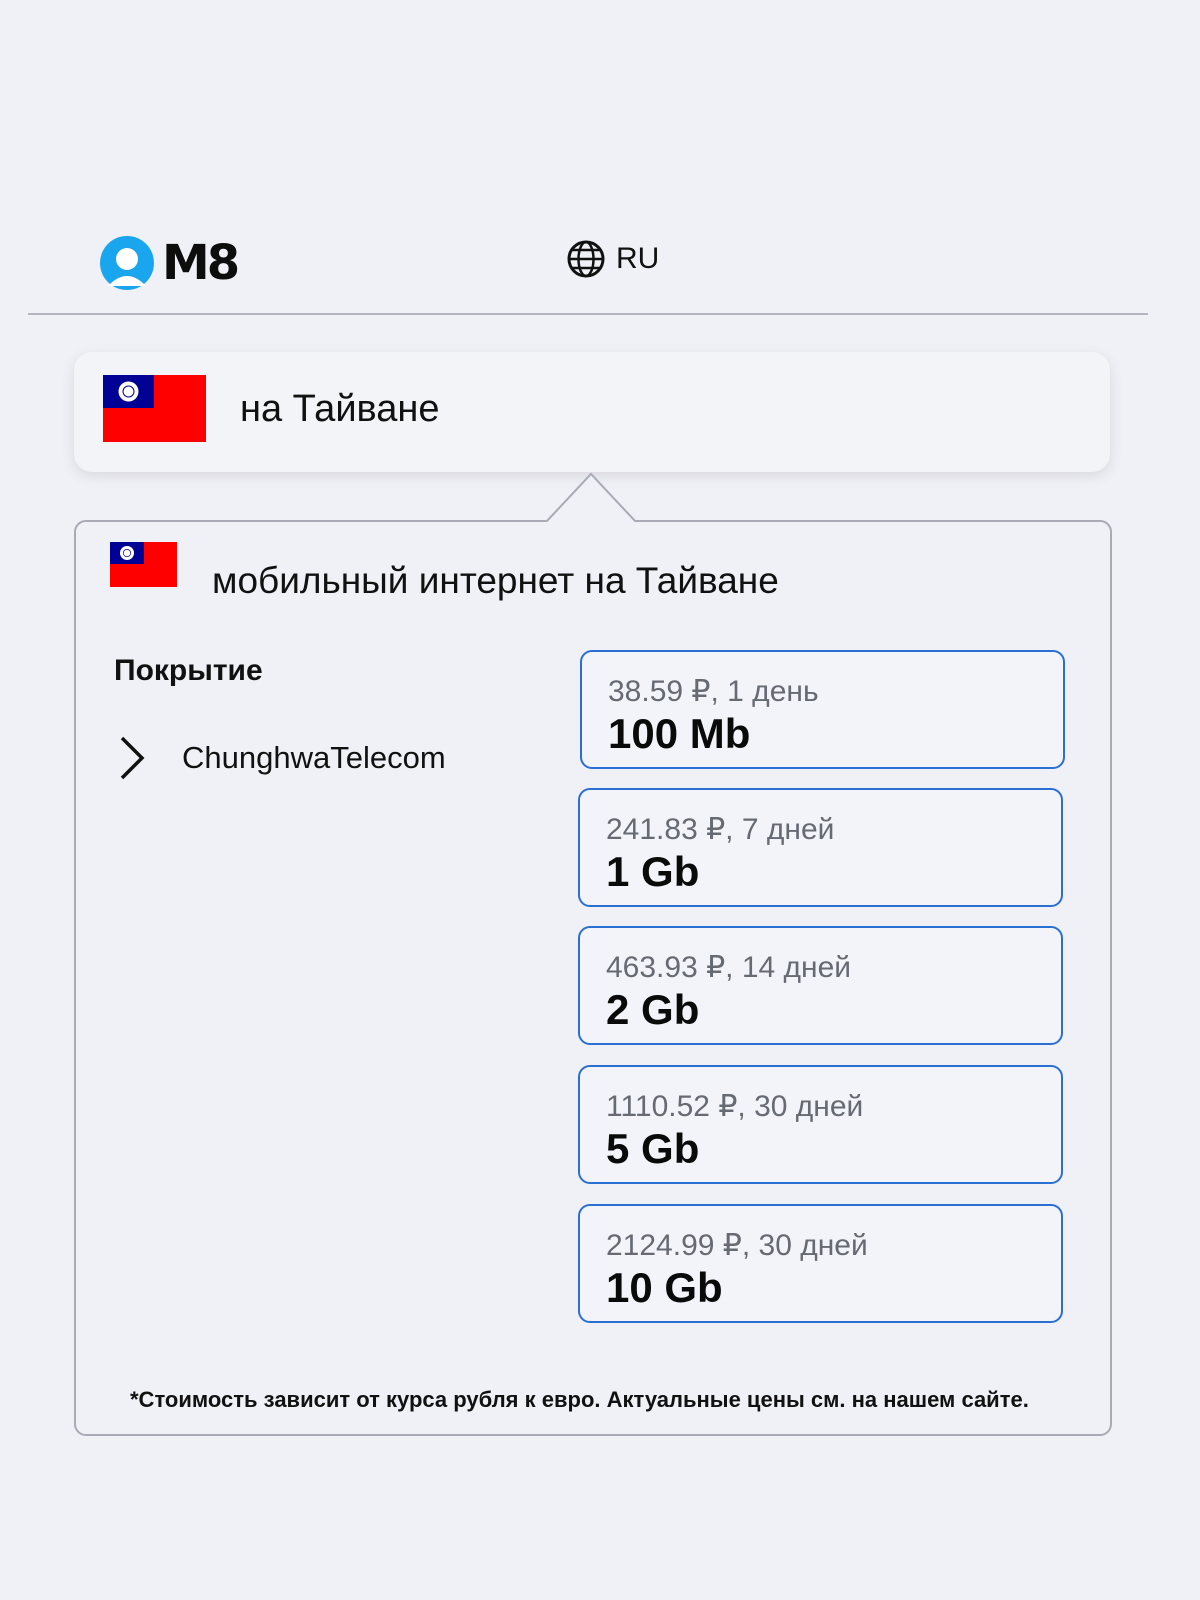  I want to click on plan-price: 1110.52 ₽, 30 дней, so click(735, 1106).